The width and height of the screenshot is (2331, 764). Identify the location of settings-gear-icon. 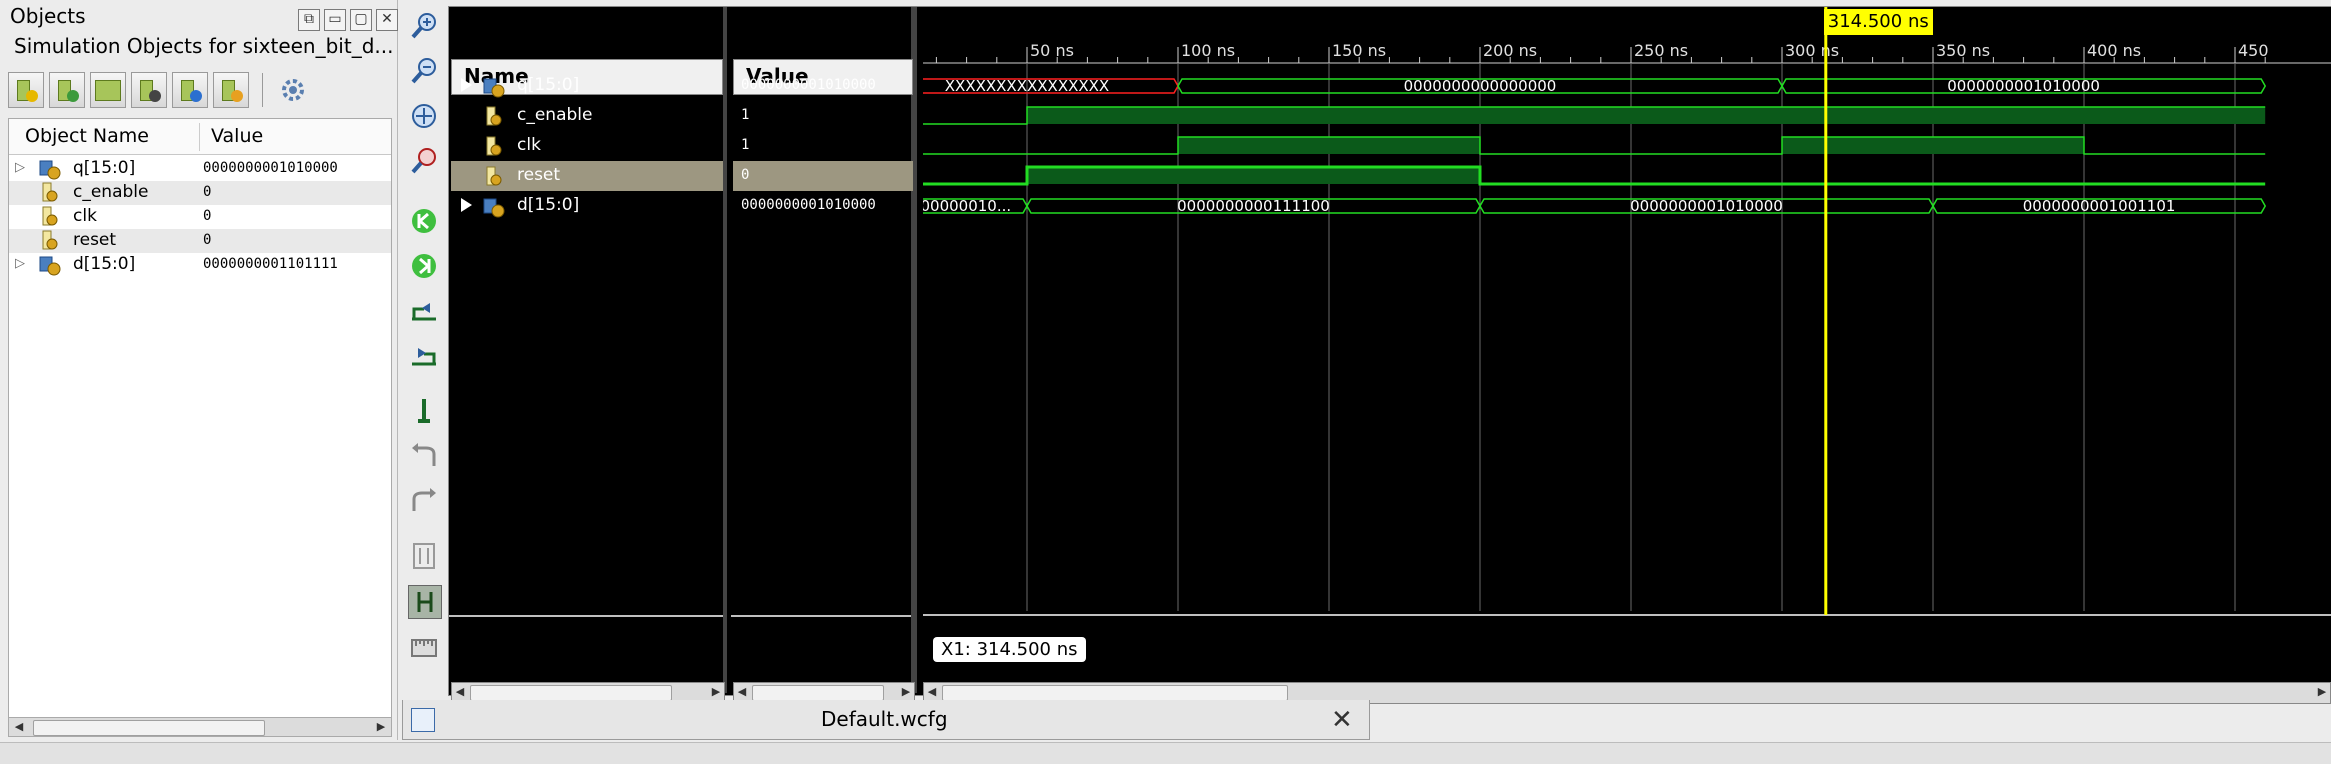
(293, 90).